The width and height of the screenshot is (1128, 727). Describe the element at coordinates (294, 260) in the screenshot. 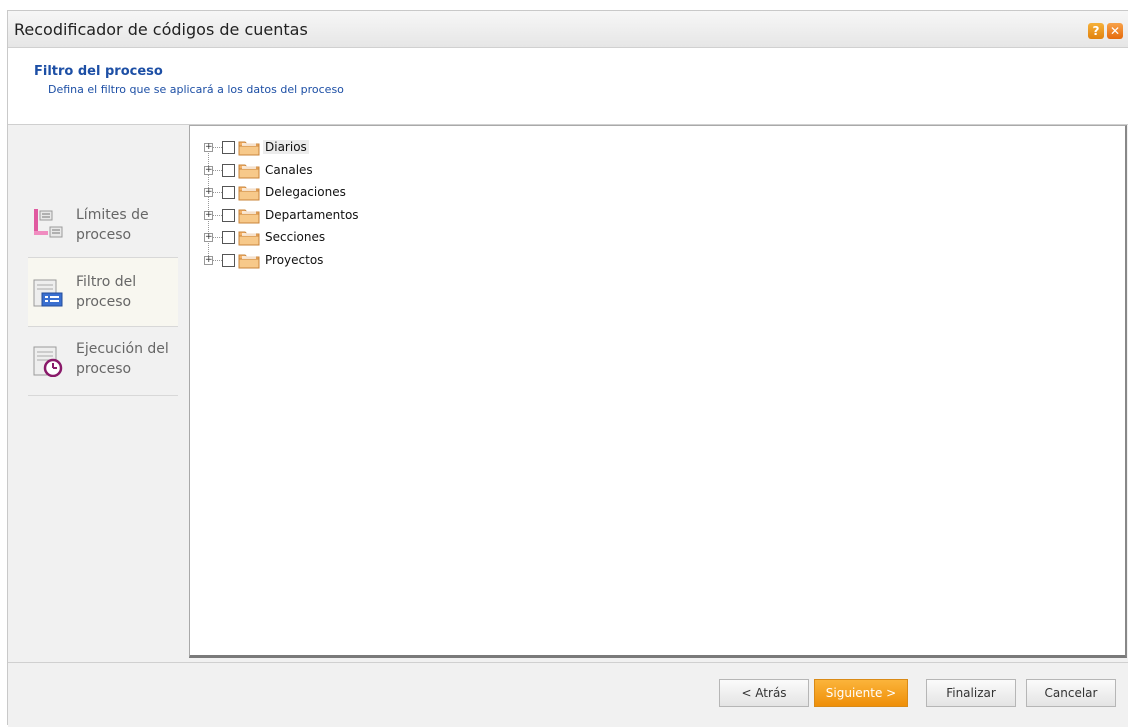

I see `tree-item-label: Proyectos` at that location.